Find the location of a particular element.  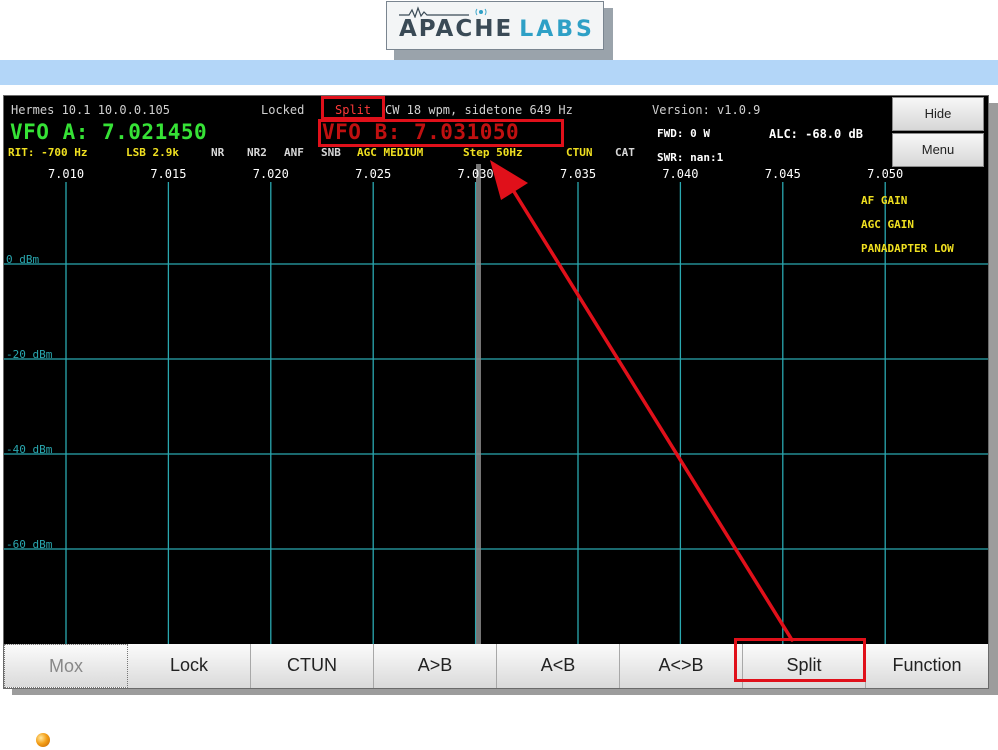

freq-tick-label: 7.035 is located at coordinates (578, 174).